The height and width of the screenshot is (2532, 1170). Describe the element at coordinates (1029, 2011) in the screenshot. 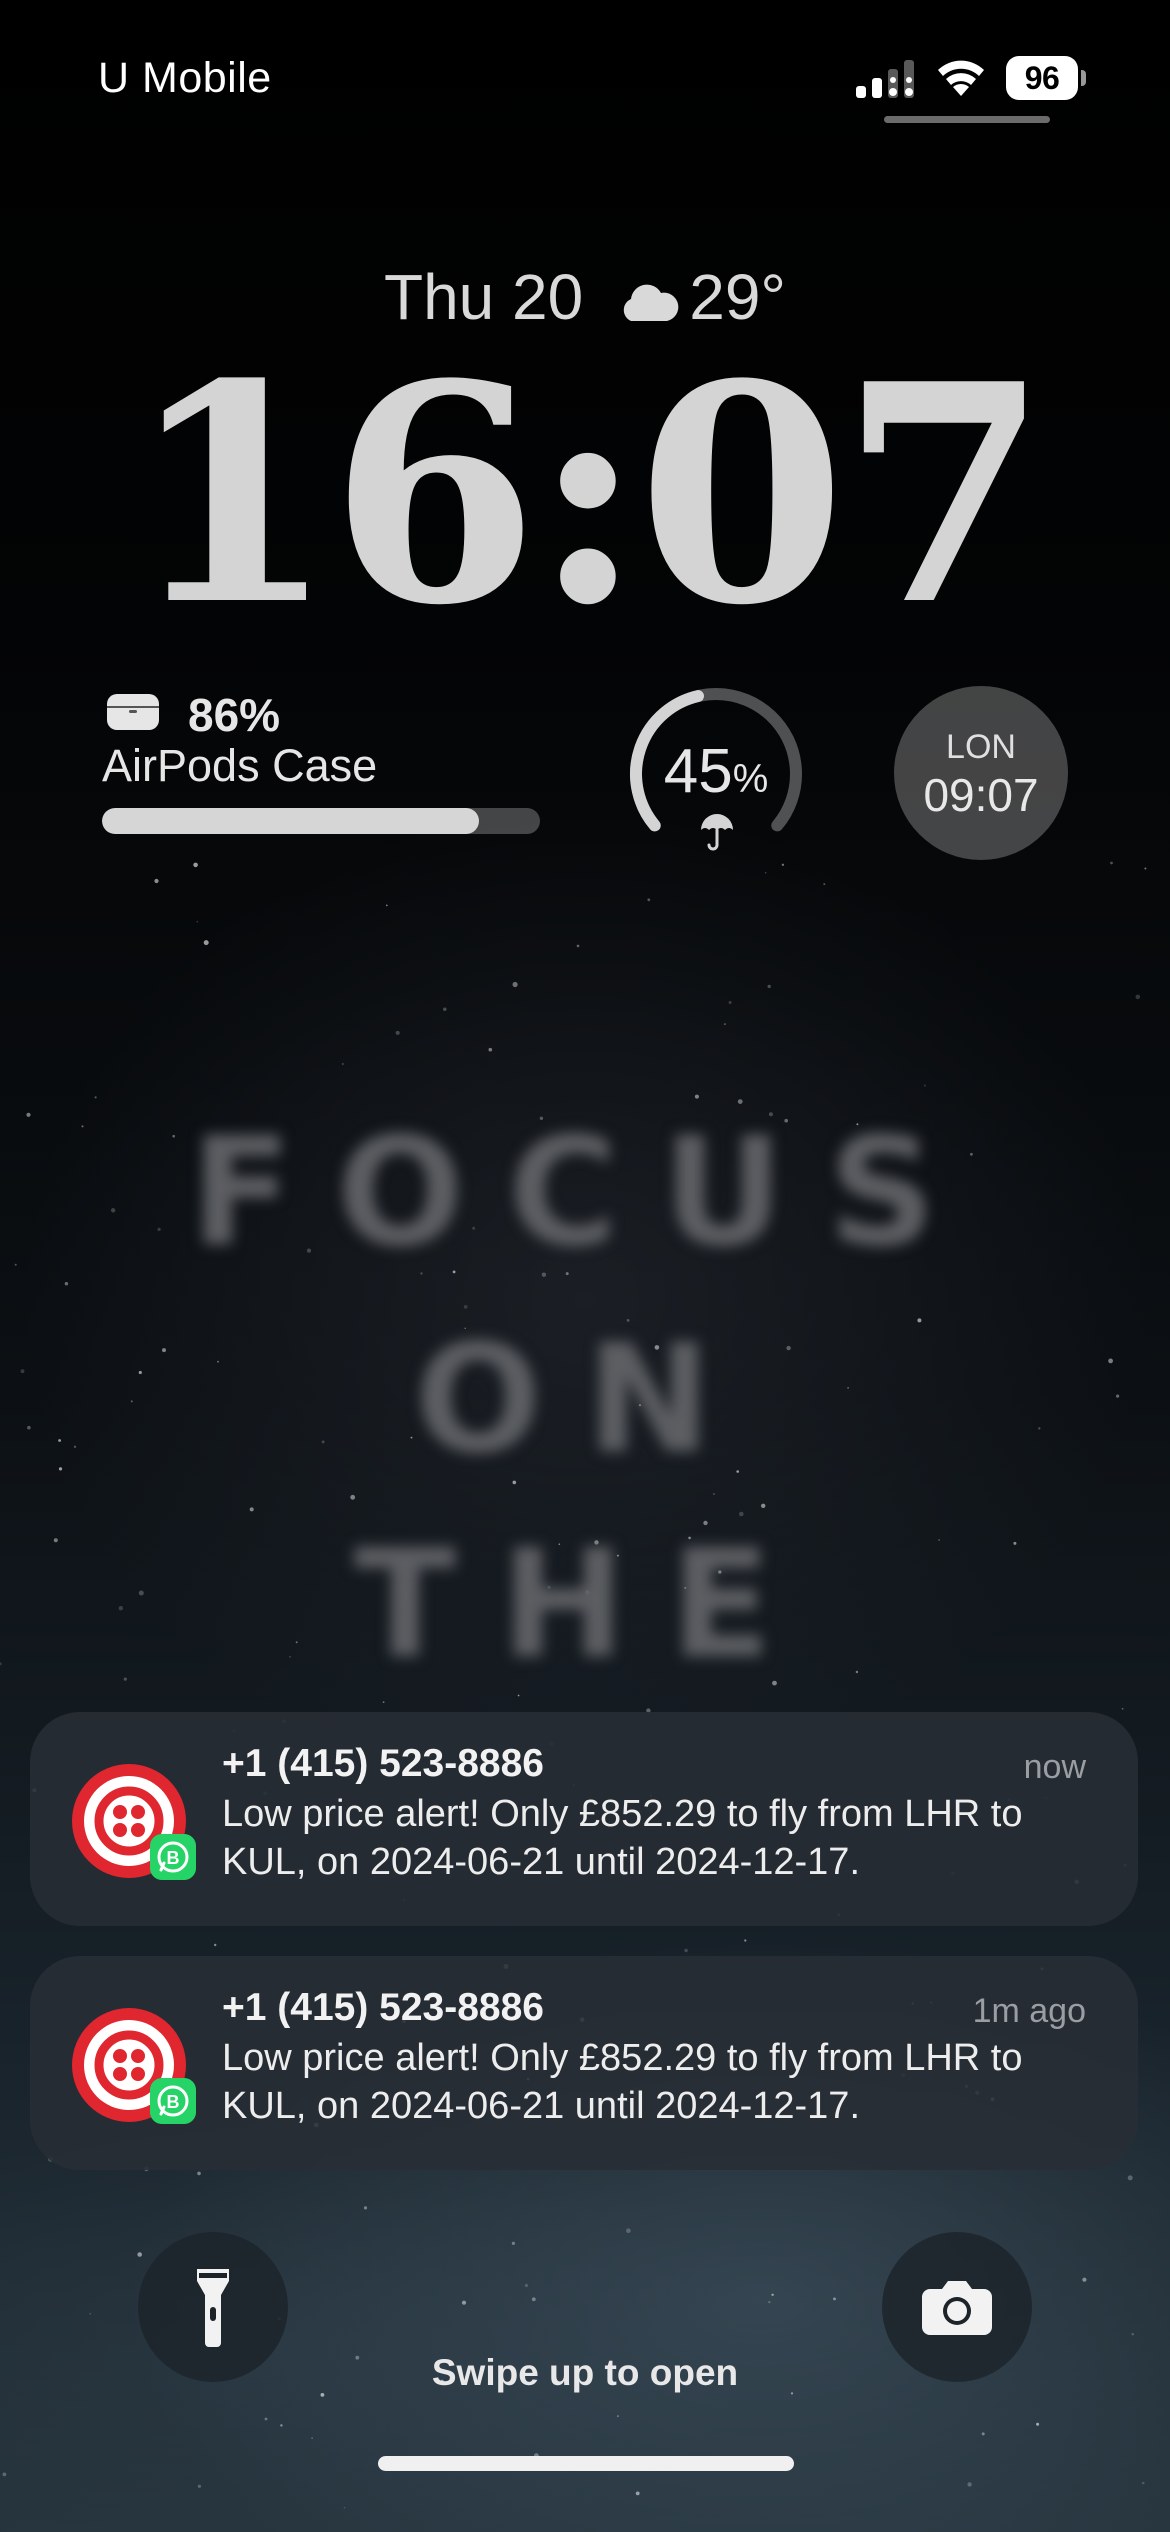

I see `notification-time: 1m ago` at that location.